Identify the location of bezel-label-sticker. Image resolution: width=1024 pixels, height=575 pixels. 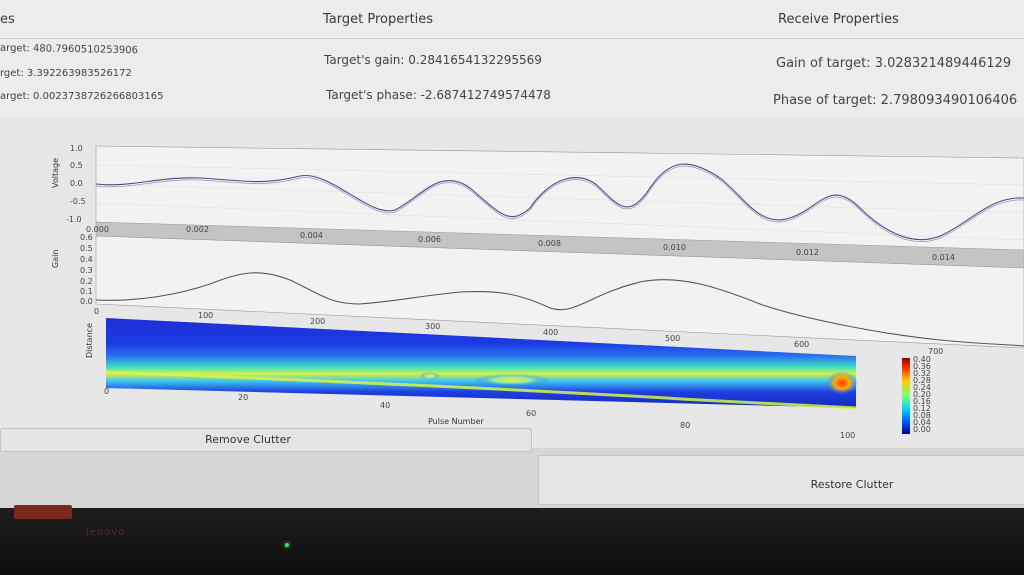
(43, 512).